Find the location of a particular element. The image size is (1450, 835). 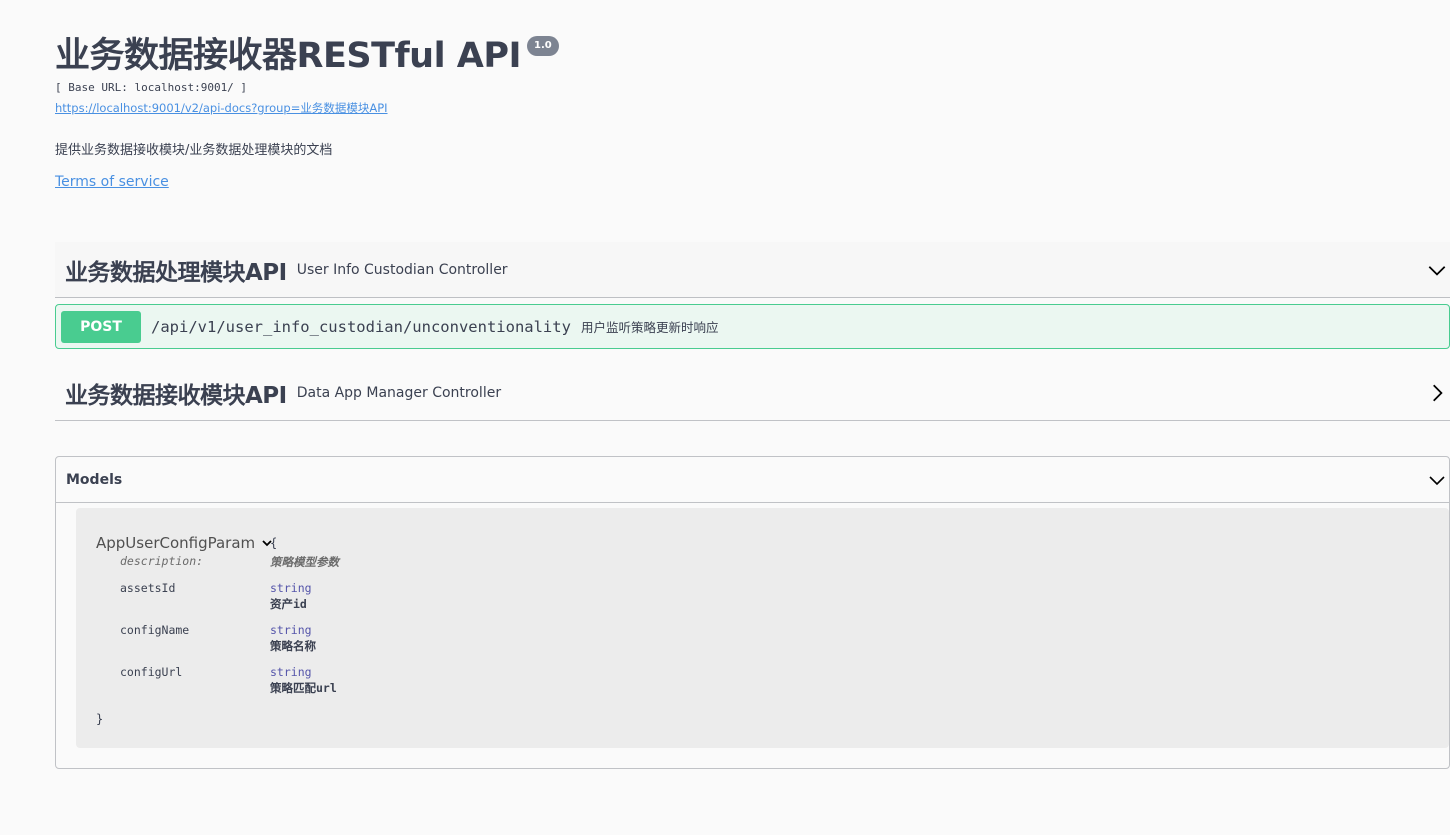

tag-name: 业务数据处理模块API is located at coordinates (176, 272).